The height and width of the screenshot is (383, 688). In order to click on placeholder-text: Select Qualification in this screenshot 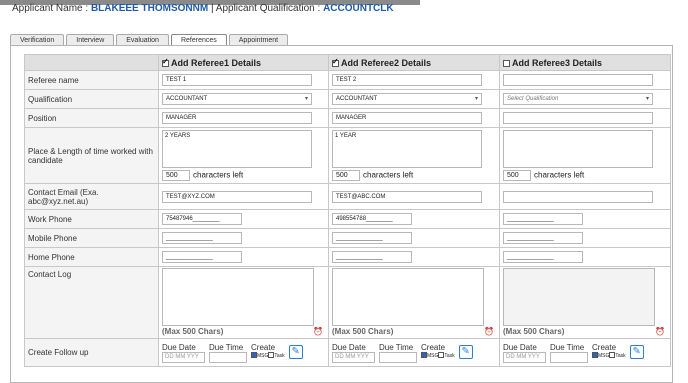, I will do `click(533, 99)`.